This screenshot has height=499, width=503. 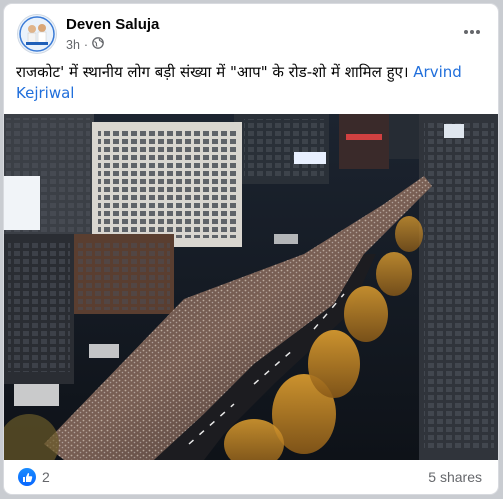 I want to click on post-meta: 3h ·, so click(x=85, y=44).